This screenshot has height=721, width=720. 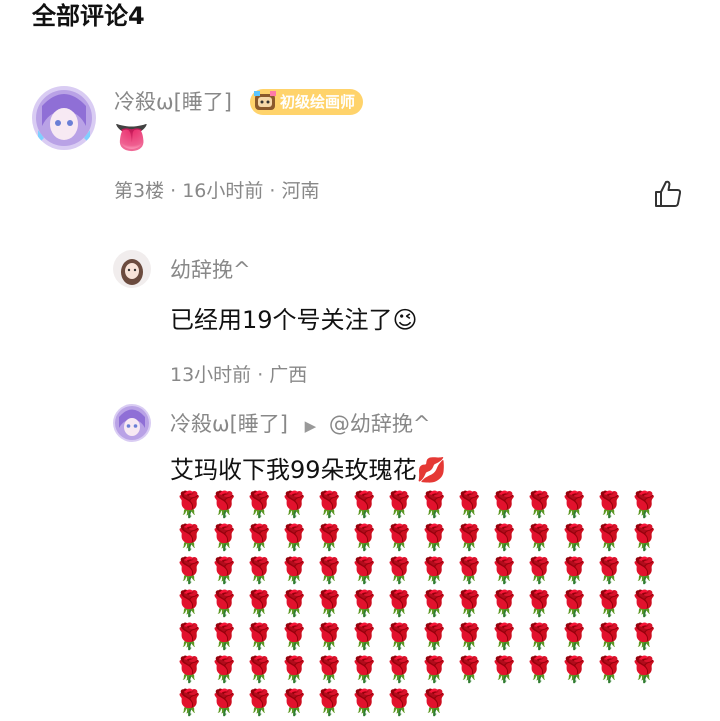 What do you see at coordinates (380, 424) in the screenshot?
I see `reply-to-mention: @幼辞挽^` at bounding box center [380, 424].